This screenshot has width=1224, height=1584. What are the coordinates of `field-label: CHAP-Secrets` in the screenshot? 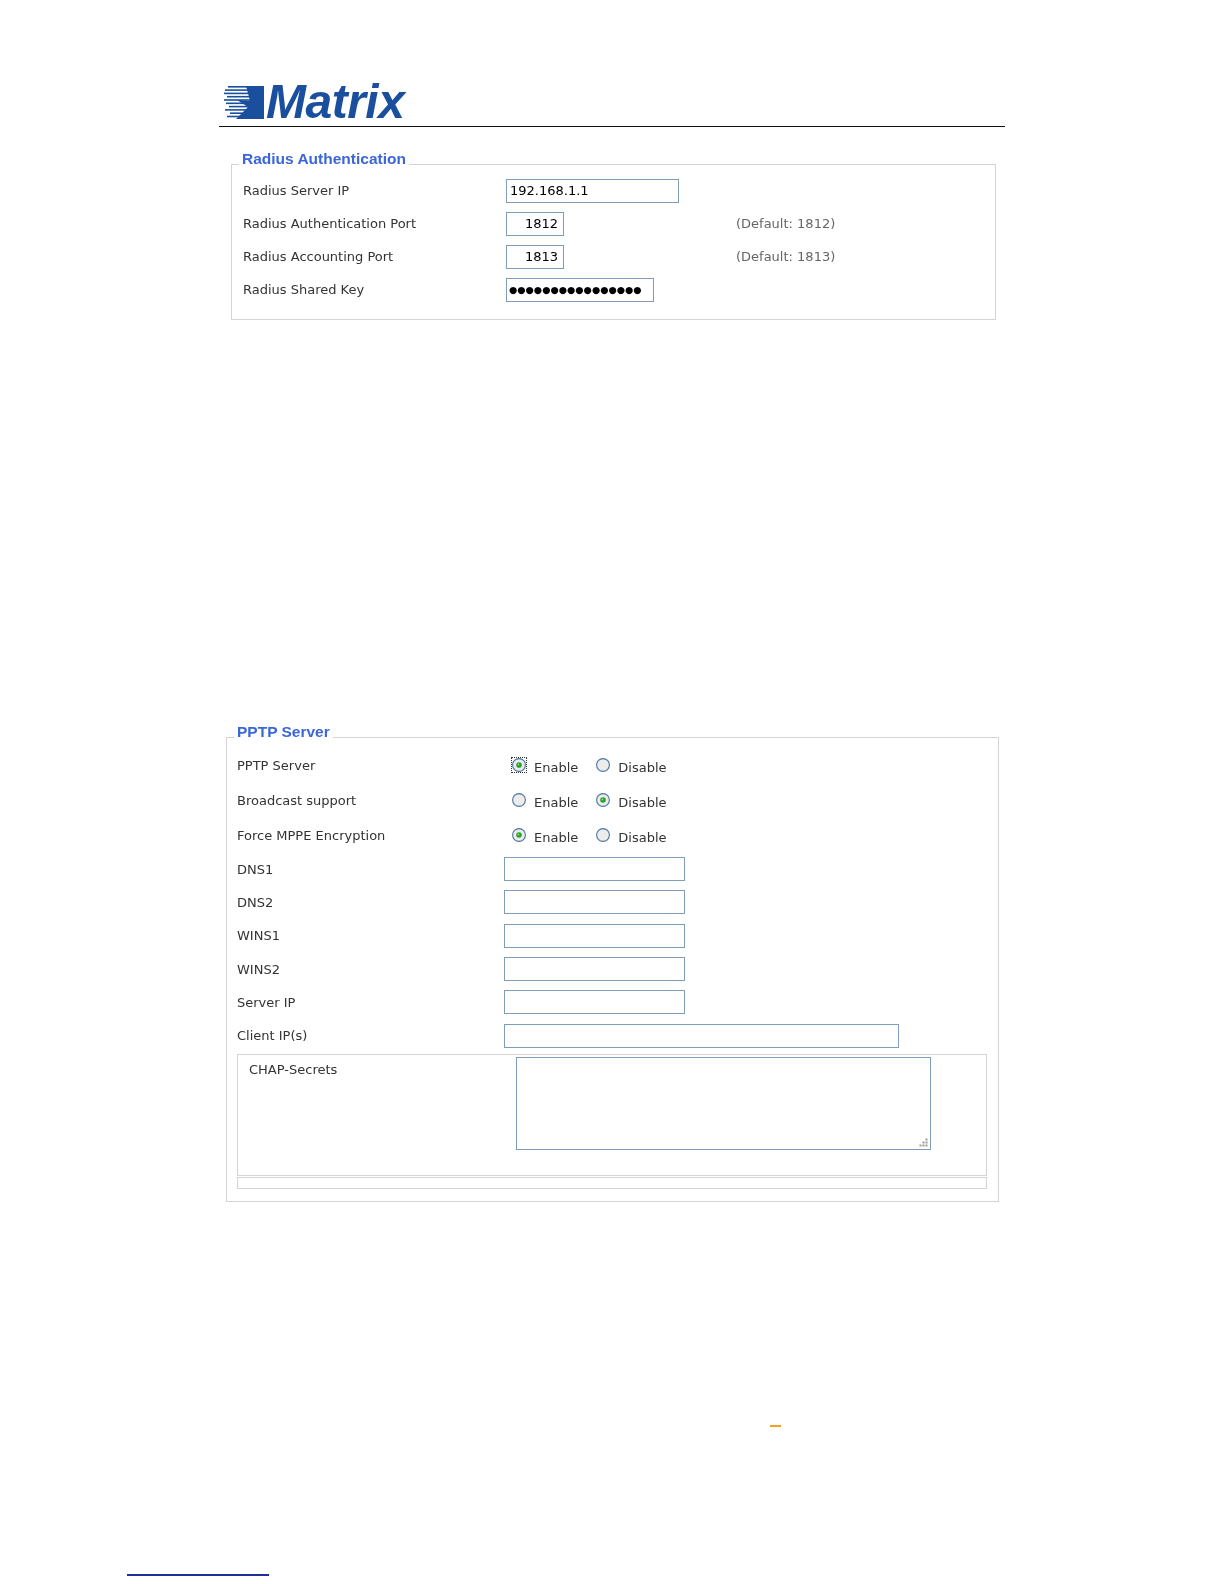 It's located at (293, 1069).